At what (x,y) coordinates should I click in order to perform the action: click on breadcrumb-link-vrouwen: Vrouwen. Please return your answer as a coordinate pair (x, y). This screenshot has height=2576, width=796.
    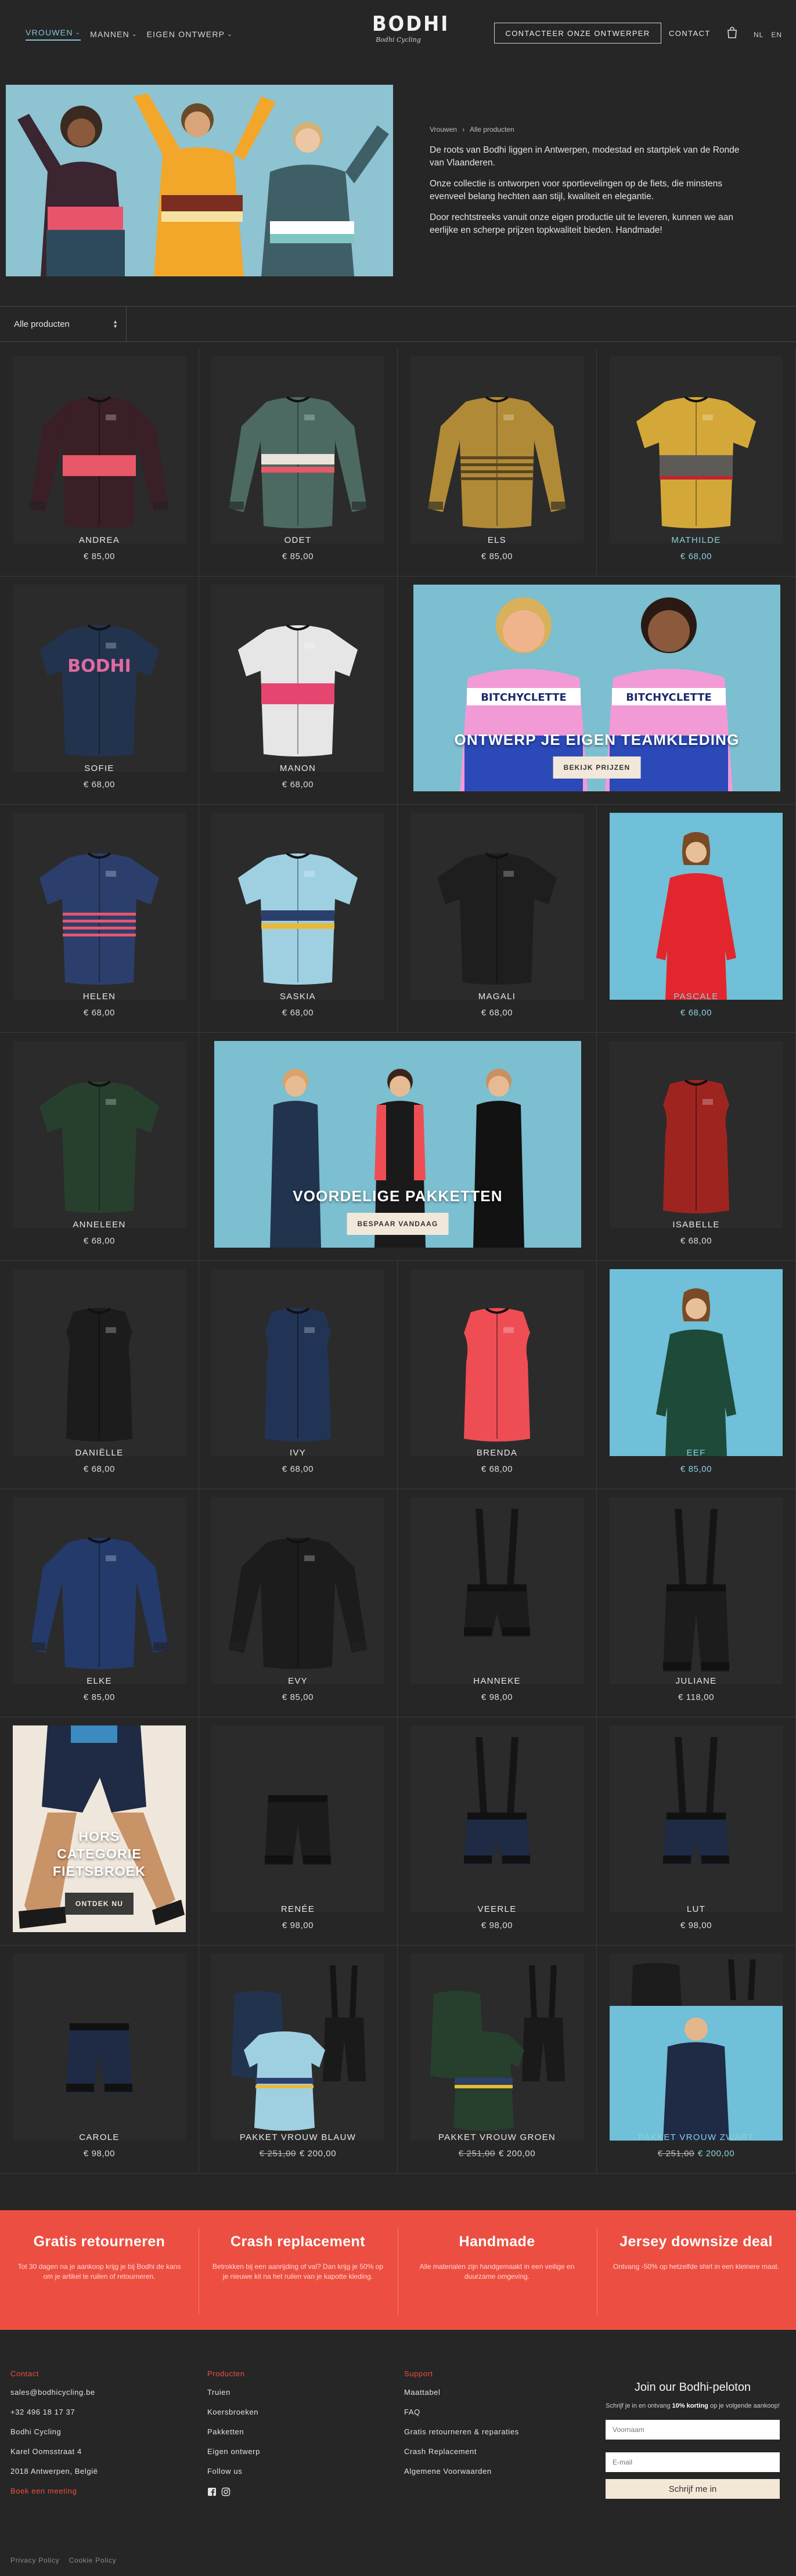
    Looking at the image, I should click on (443, 129).